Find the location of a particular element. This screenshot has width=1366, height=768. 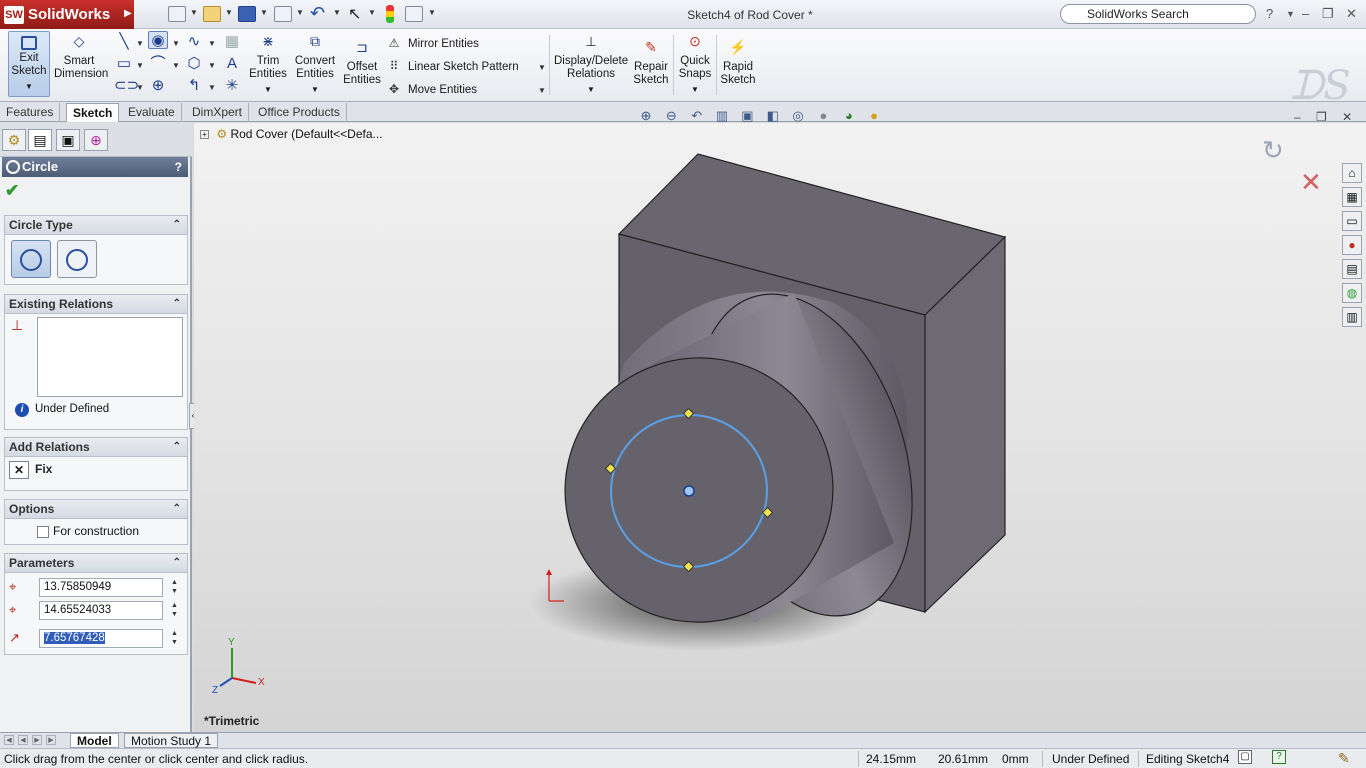

home-icon: ⌂ is located at coordinates (1352, 173).